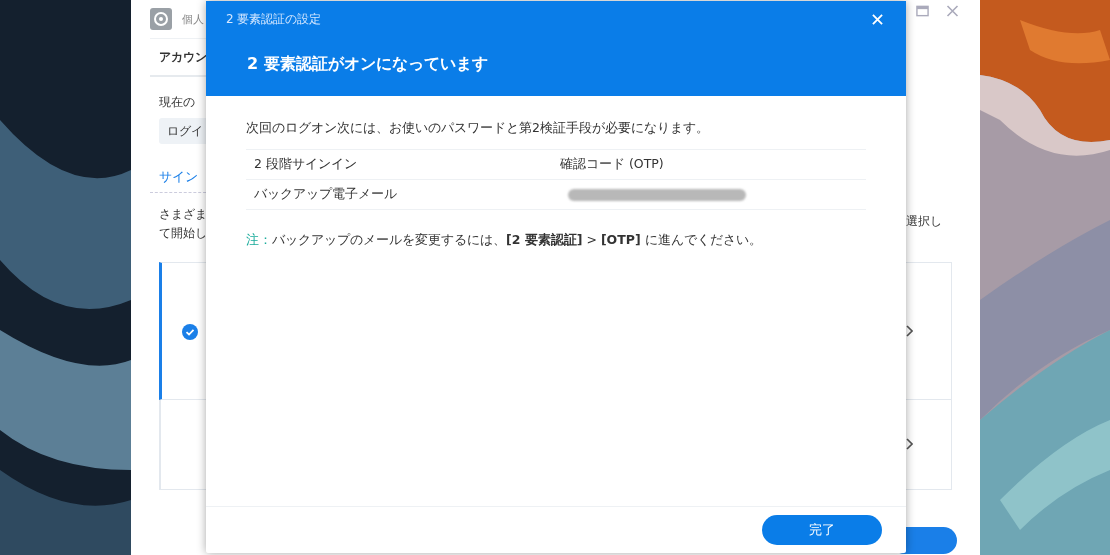 Image resolution: width=1110 pixels, height=555 pixels. Describe the element at coordinates (478, 128) in the screenshot. I see `message-text: 次回のログオン次には、お使いのパスワードと第2検証手段が必要になります。` at that location.